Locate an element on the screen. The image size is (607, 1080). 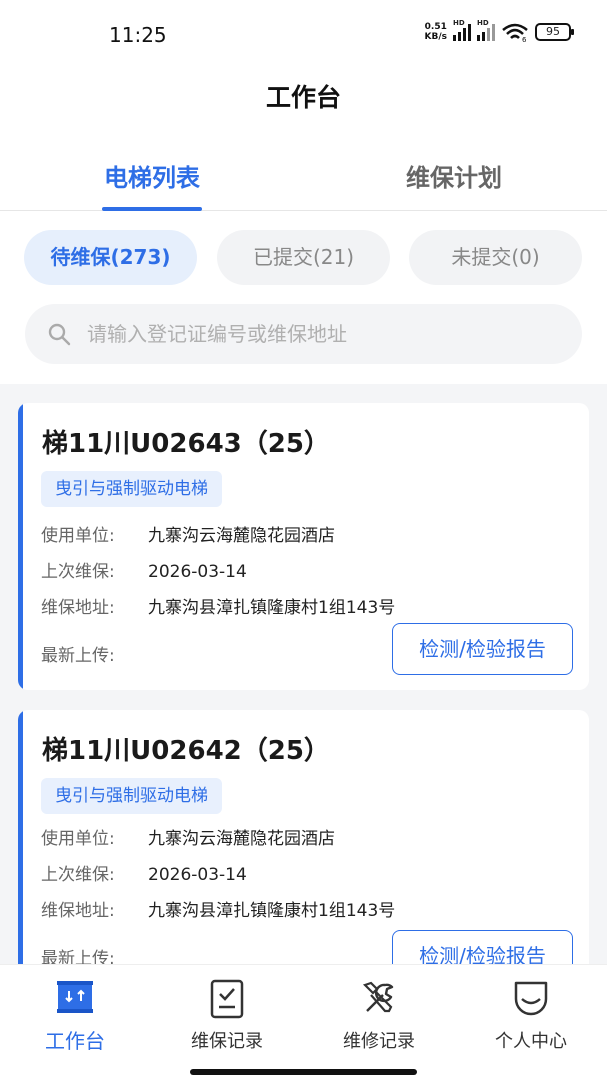
nav-workbench: 工作台 is located at coordinates (75, 1014).